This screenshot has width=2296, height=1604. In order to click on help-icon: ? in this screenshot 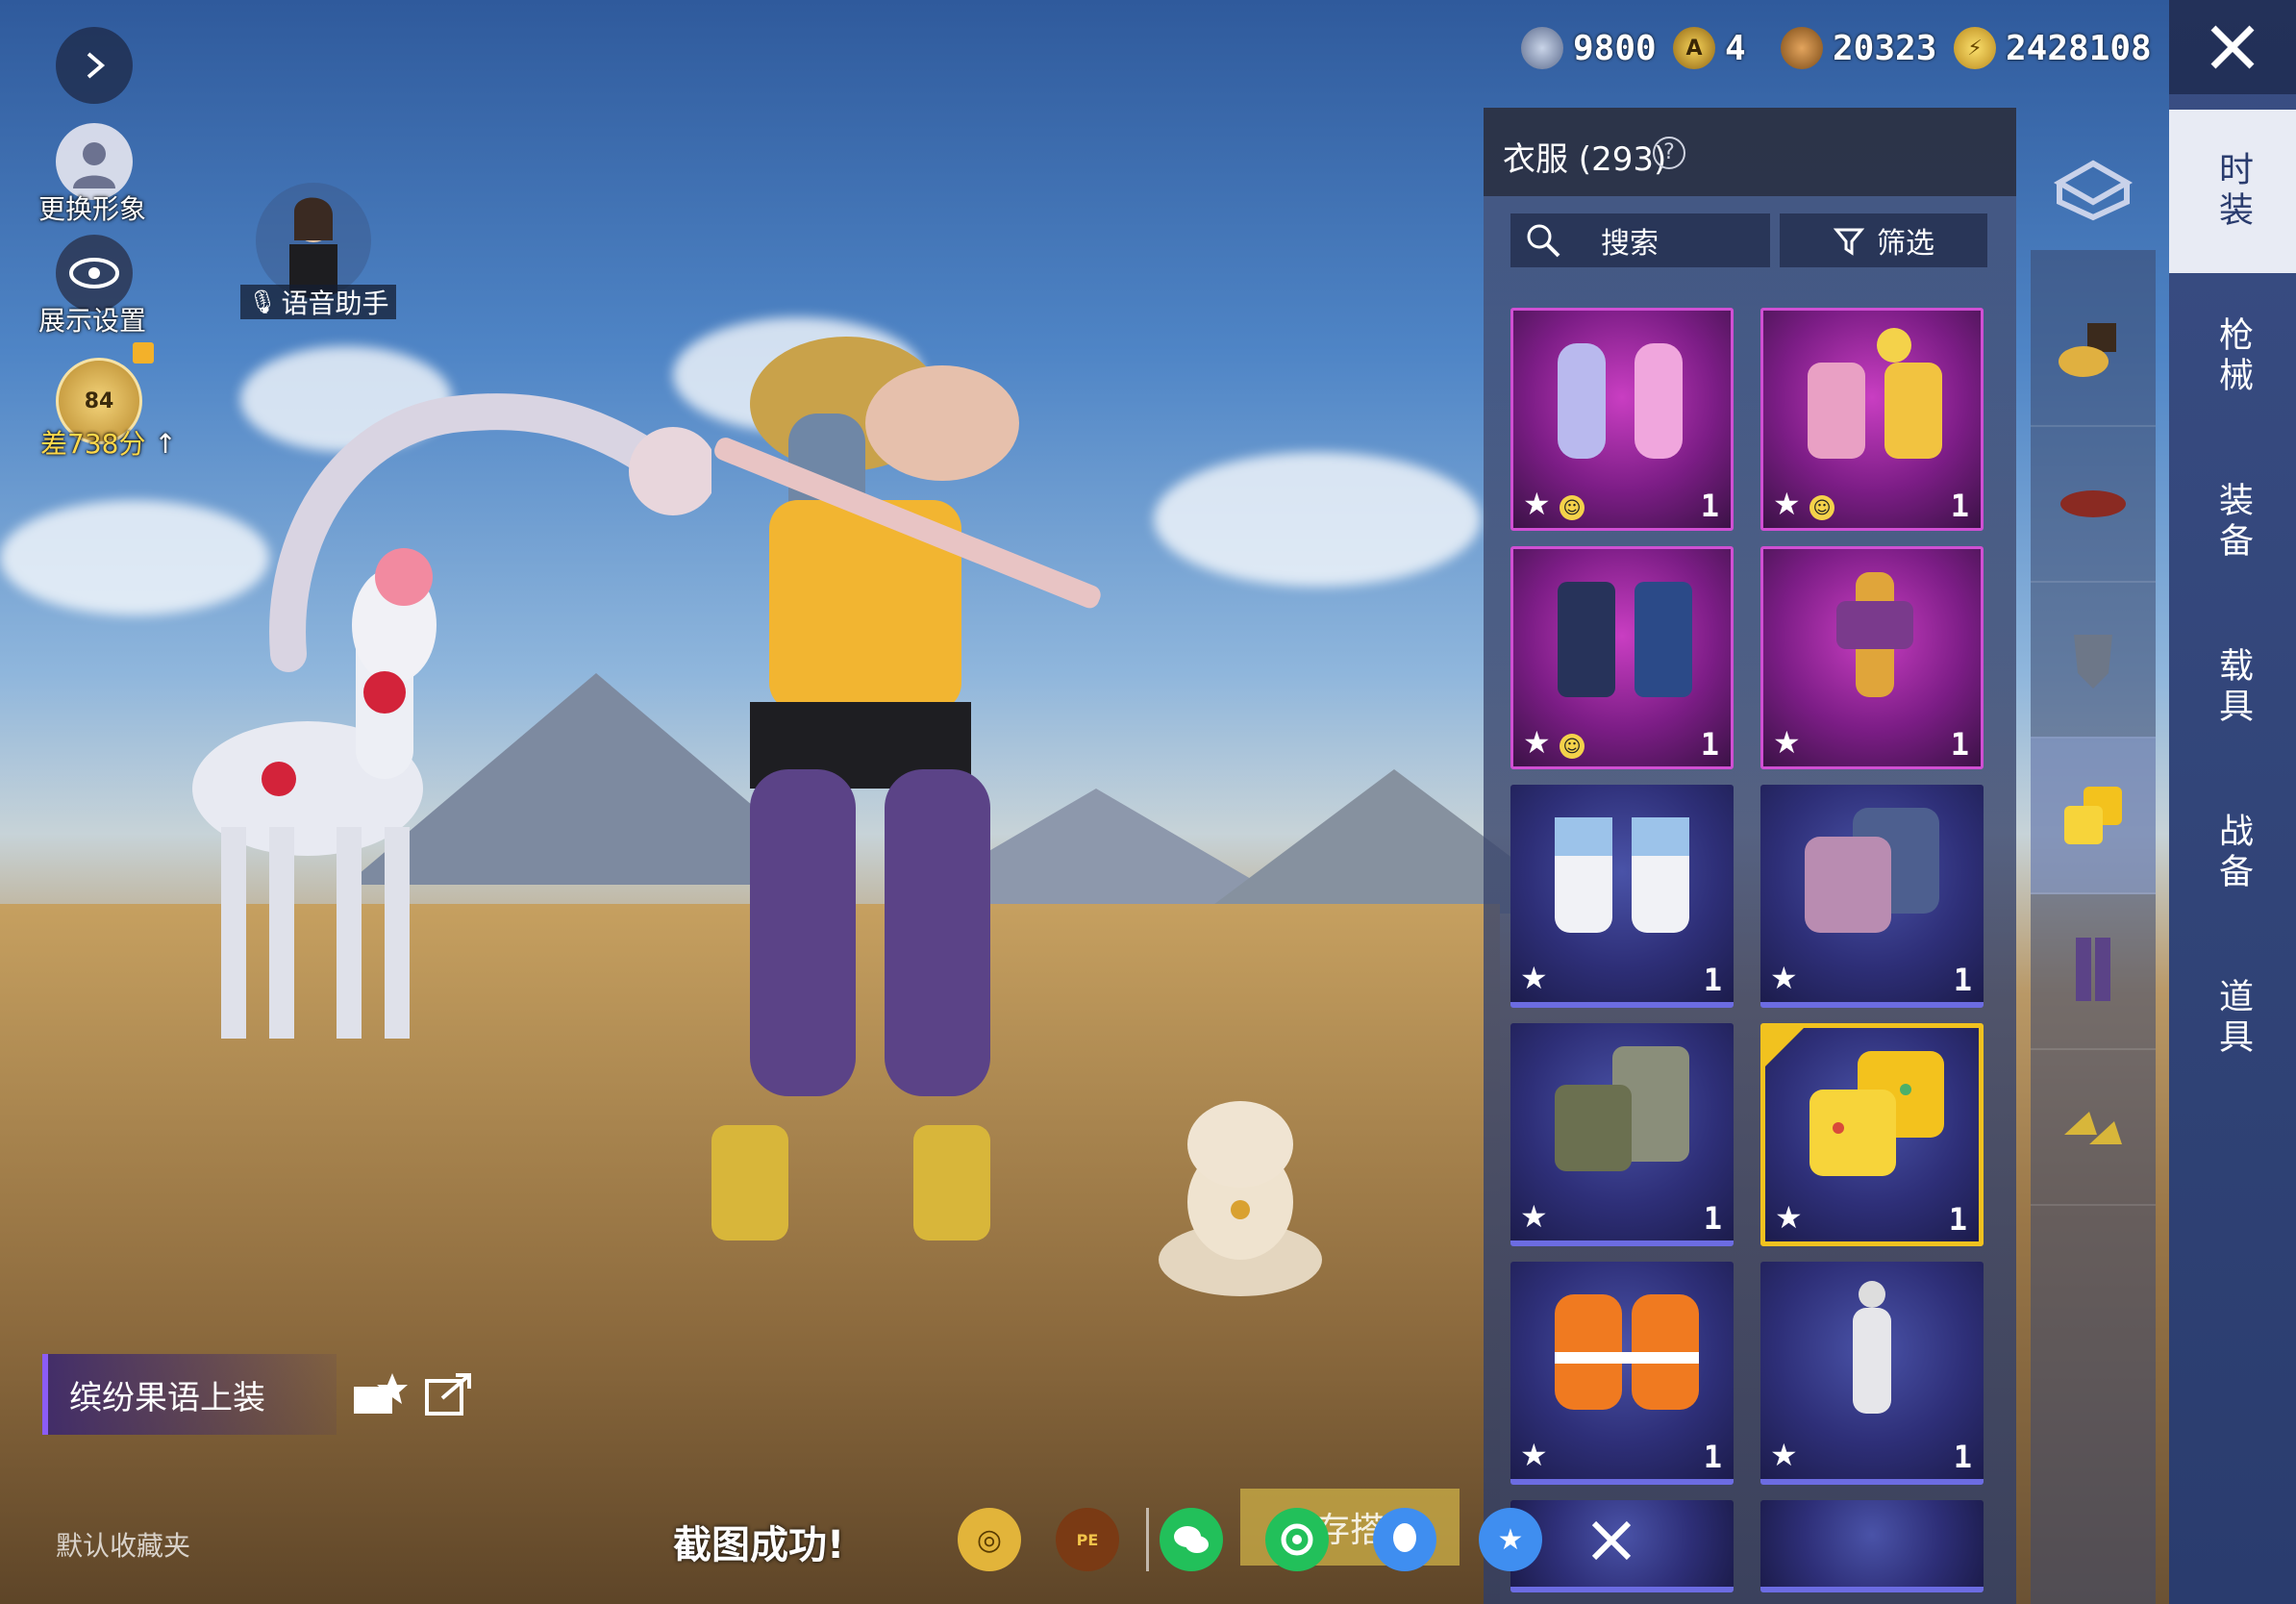, I will do `click(1669, 153)`.